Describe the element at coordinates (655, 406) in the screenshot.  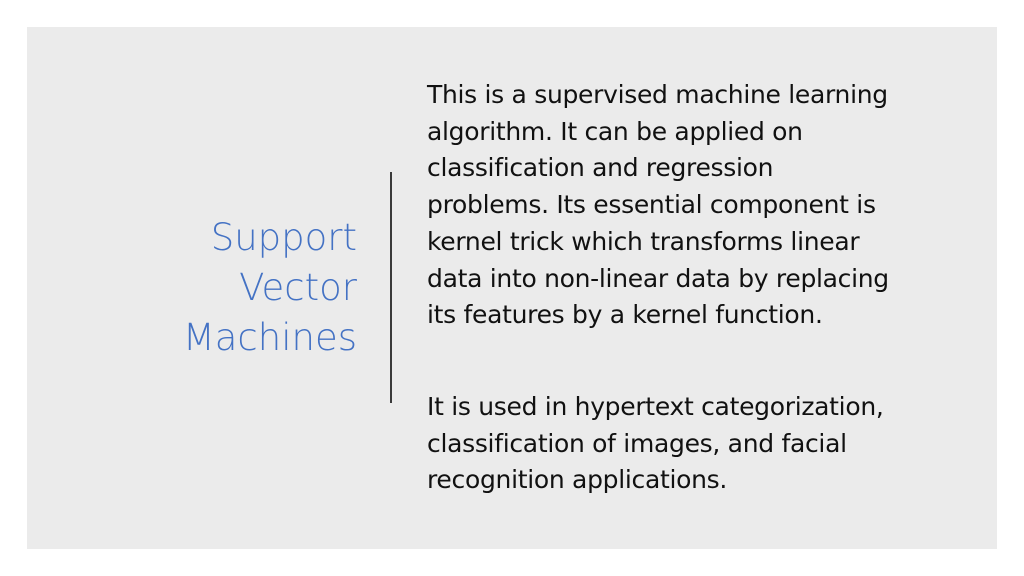
I see `paragraph-2-line: It is used in hypertext categorization,` at that location.